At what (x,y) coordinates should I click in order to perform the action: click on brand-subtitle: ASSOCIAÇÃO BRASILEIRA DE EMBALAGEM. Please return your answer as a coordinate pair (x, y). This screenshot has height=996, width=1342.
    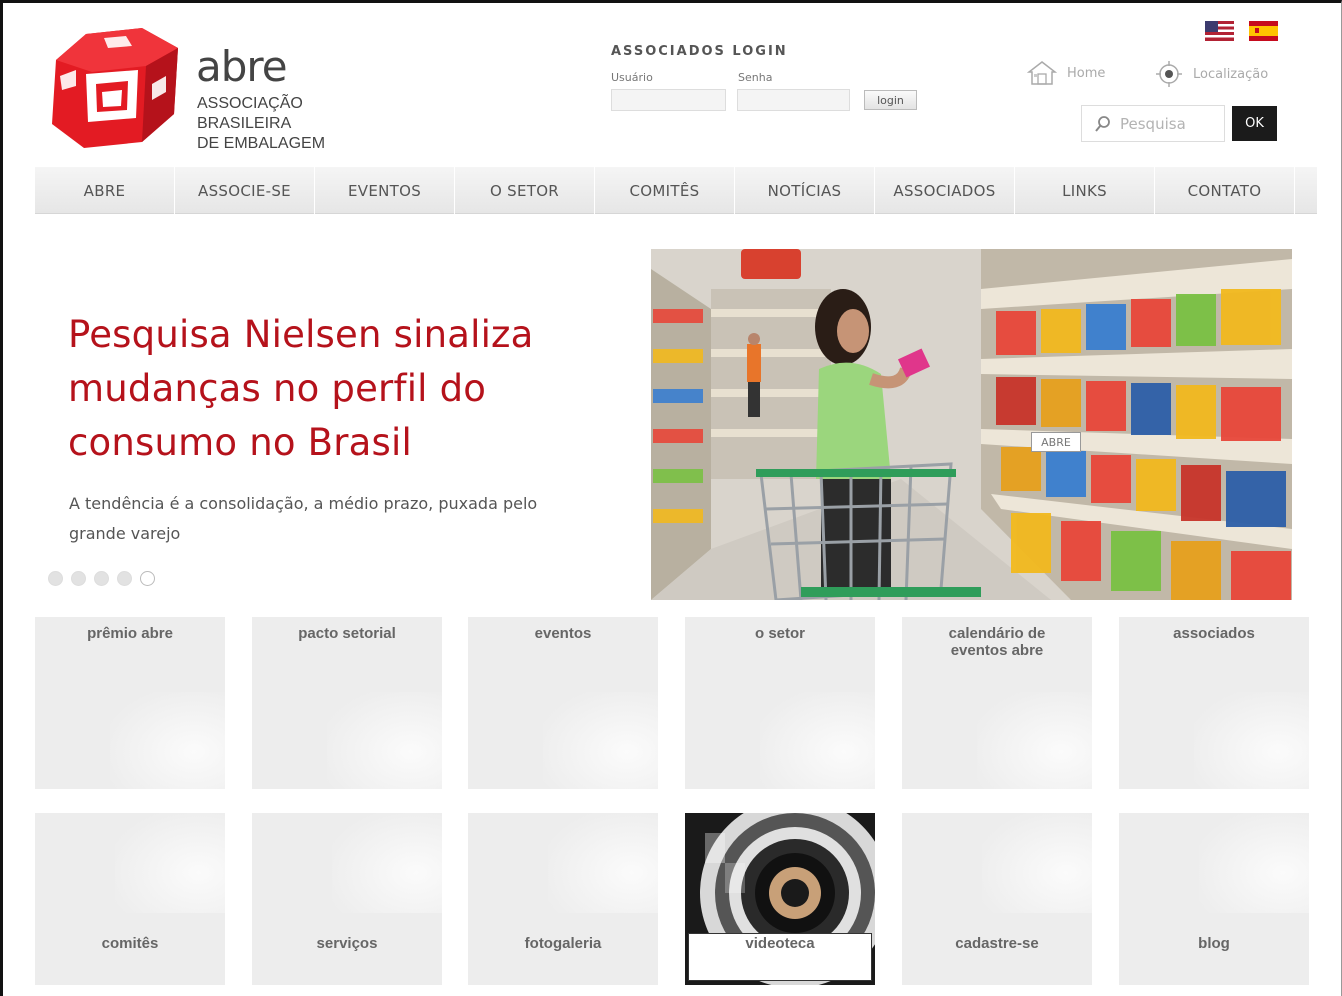
    Looking at the image, I should click on (261, 124).